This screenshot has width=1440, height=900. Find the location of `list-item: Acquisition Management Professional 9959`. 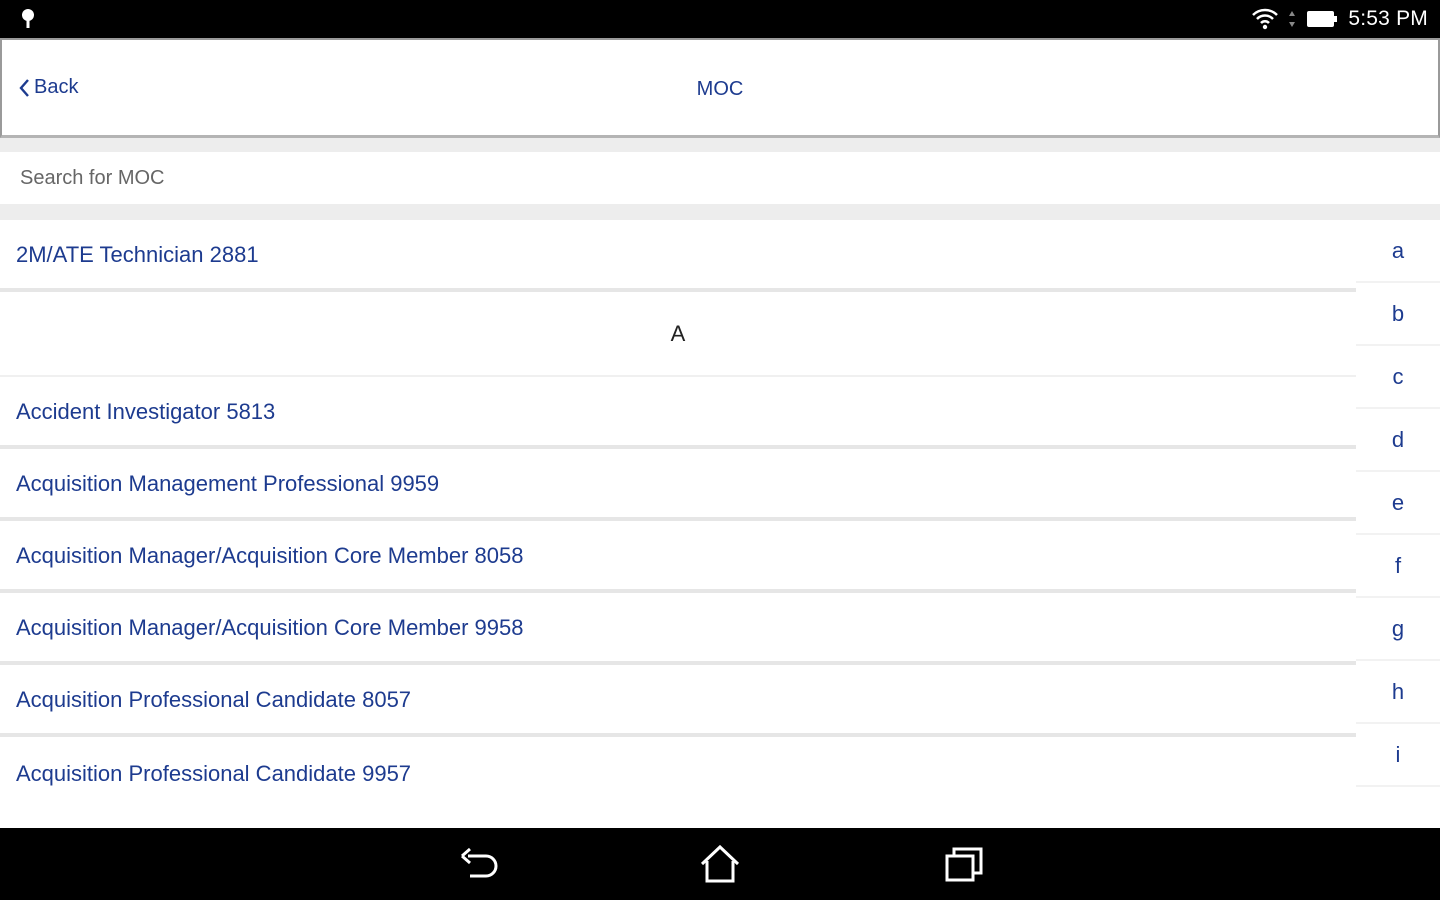

list-item: Acquisition Management Professional 9959 is located at coordinates (678, 485).